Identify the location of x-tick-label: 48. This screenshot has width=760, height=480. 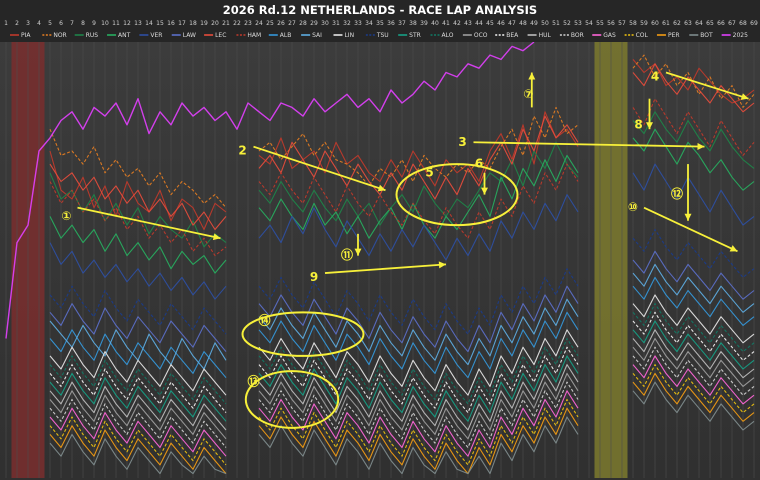
(523, 23).